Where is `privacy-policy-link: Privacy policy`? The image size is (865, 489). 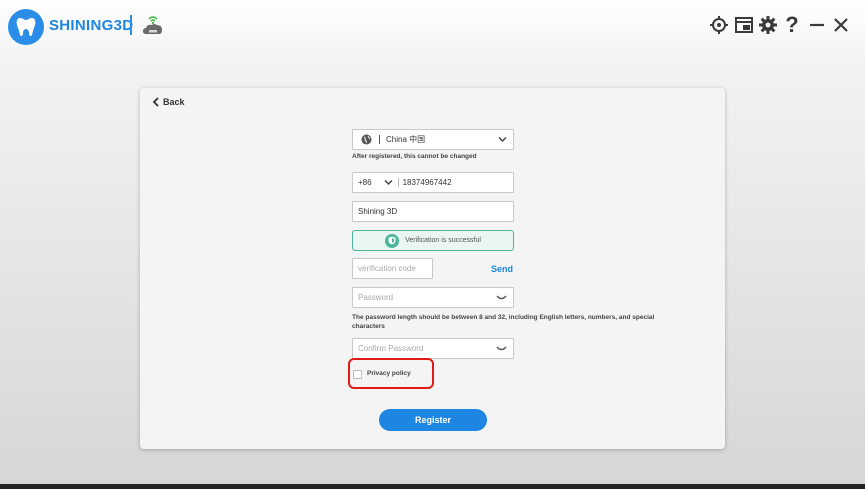 privacy-policy-link: Privacy policy is located at coordinates (389, 373).